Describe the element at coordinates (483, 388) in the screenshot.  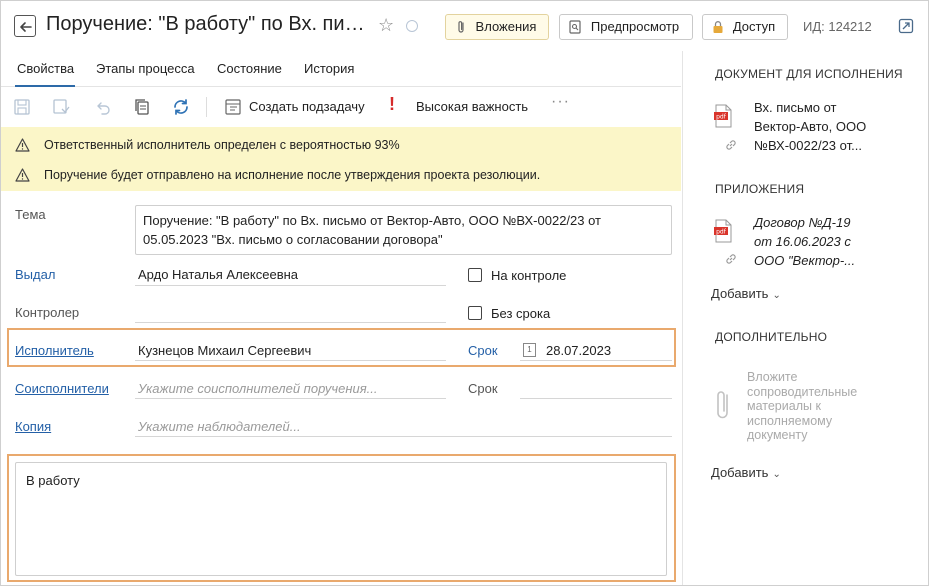
I see `deadline2-label: Срок` at that location.